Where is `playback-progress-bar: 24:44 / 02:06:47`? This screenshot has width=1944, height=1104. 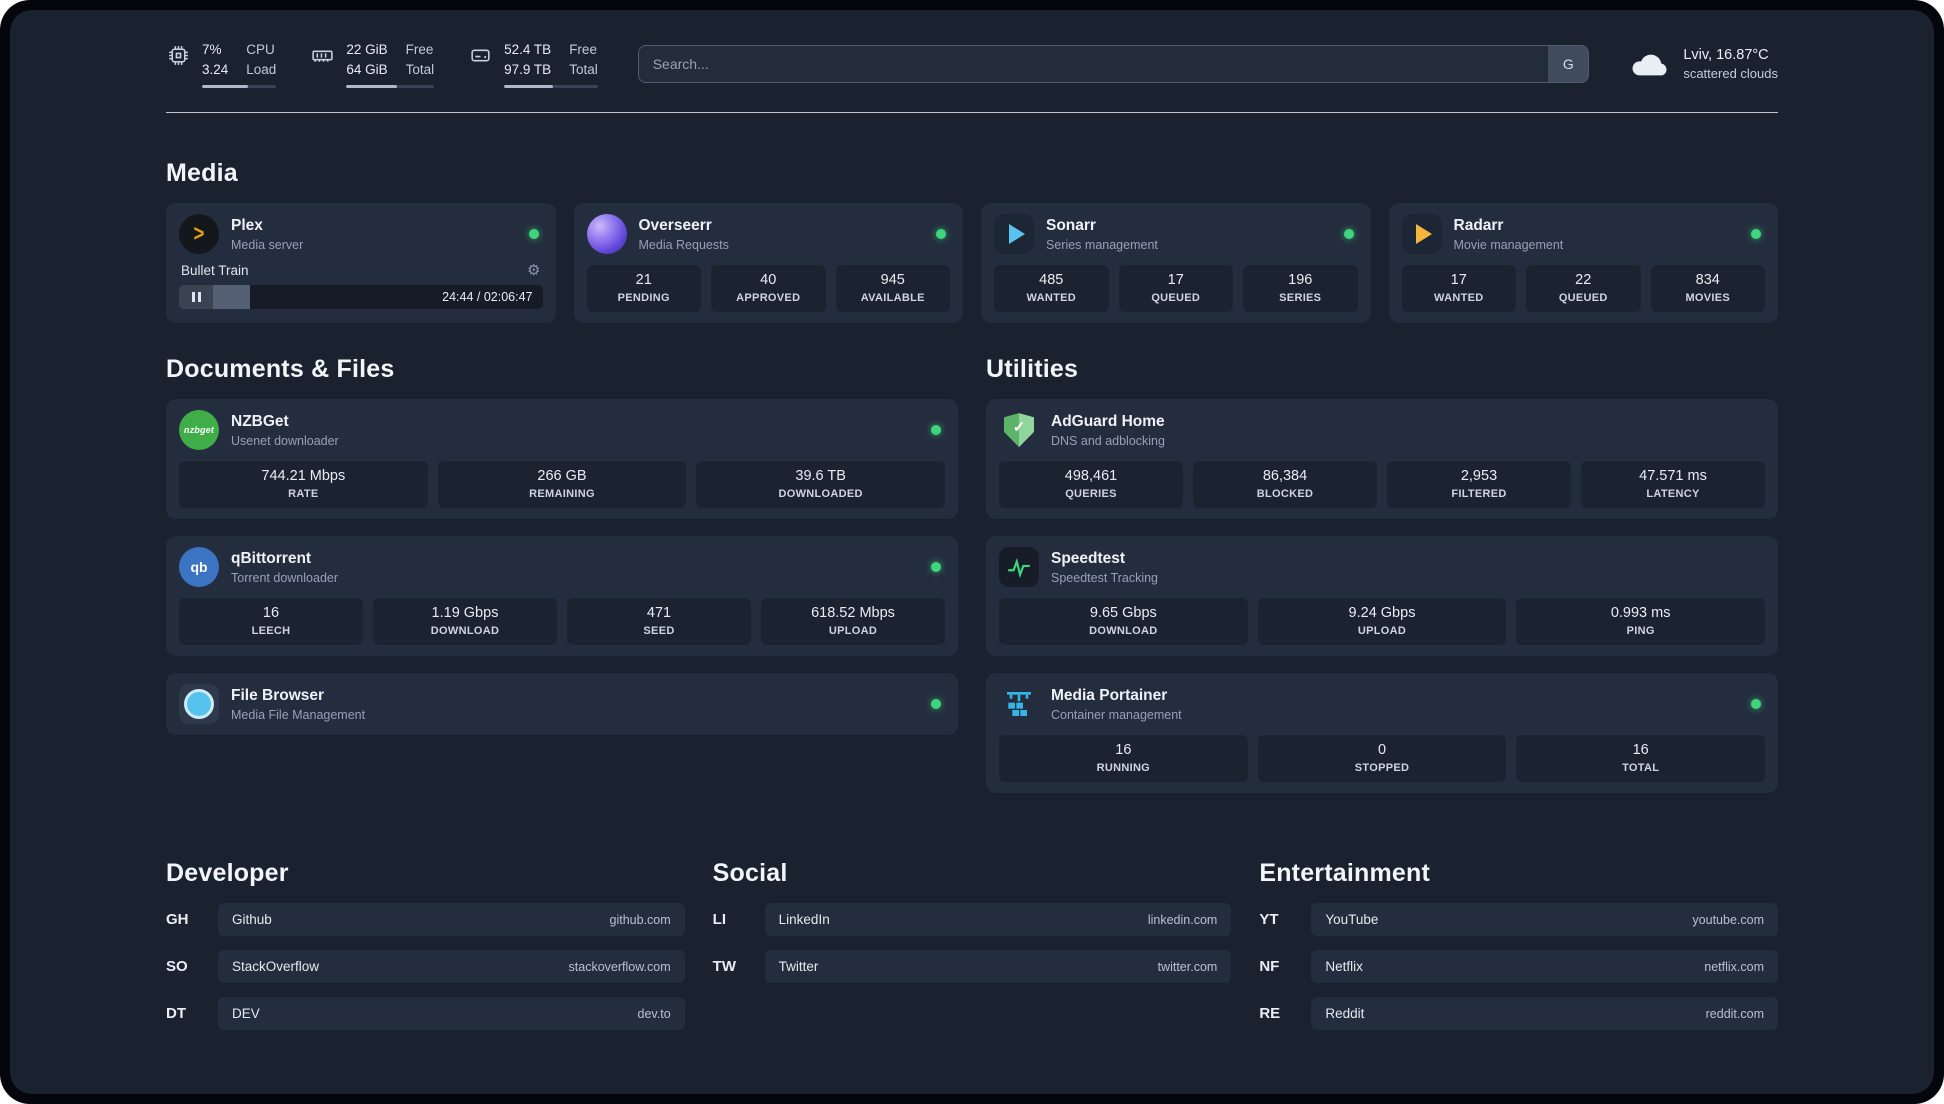 playback-progress-bar: 24:44 / 02:06:47 is located at coordinates (361, 297).